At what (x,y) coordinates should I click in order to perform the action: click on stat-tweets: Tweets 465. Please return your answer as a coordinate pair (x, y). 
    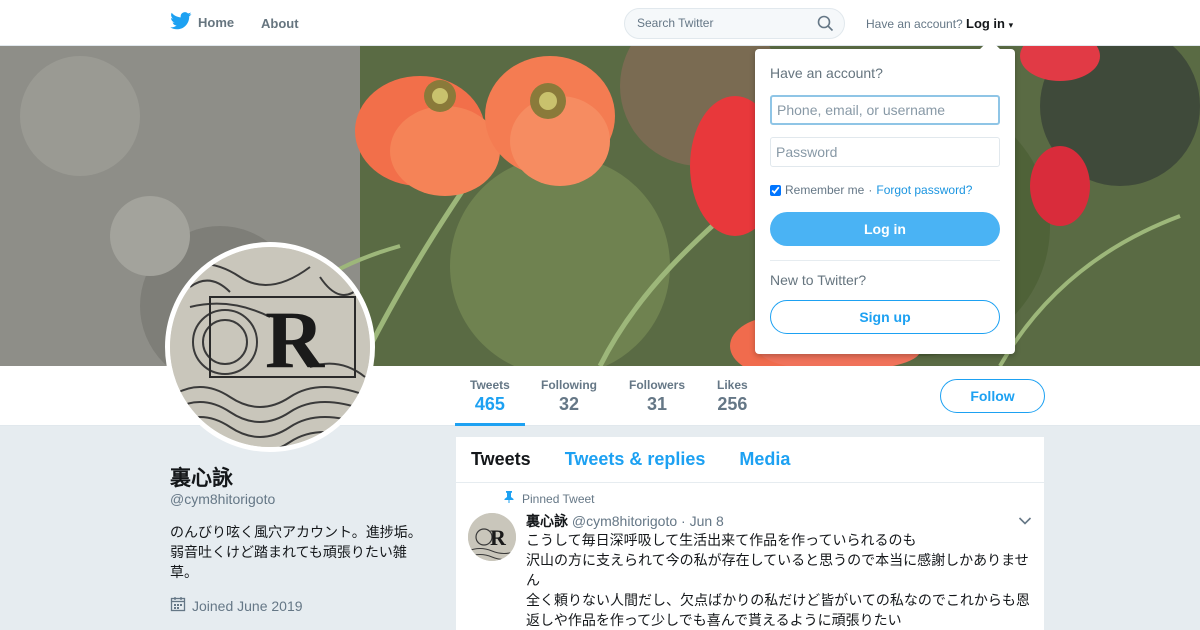
    Looking at the image, I should click on (490, 402).